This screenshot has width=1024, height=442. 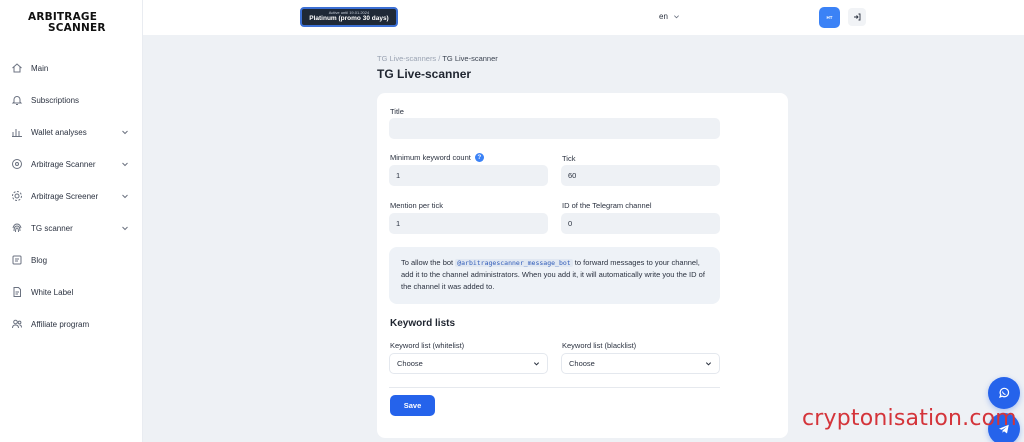 What do you see at coordinates (17, 164) in the screenshot?
I see `scan-icon` at bounding box center [17, 164].